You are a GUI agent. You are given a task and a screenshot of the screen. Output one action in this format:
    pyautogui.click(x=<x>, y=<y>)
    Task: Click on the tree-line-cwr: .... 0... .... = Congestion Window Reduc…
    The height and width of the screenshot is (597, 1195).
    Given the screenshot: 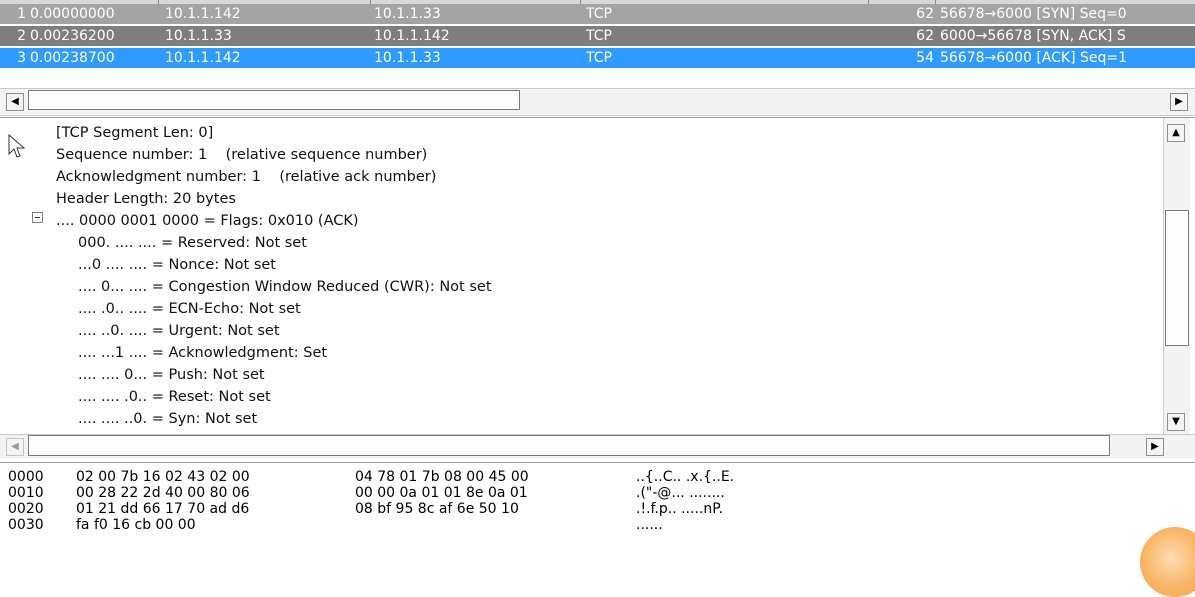 What is the action you would take?
    pyautogui.click(x=285, y=287)
    